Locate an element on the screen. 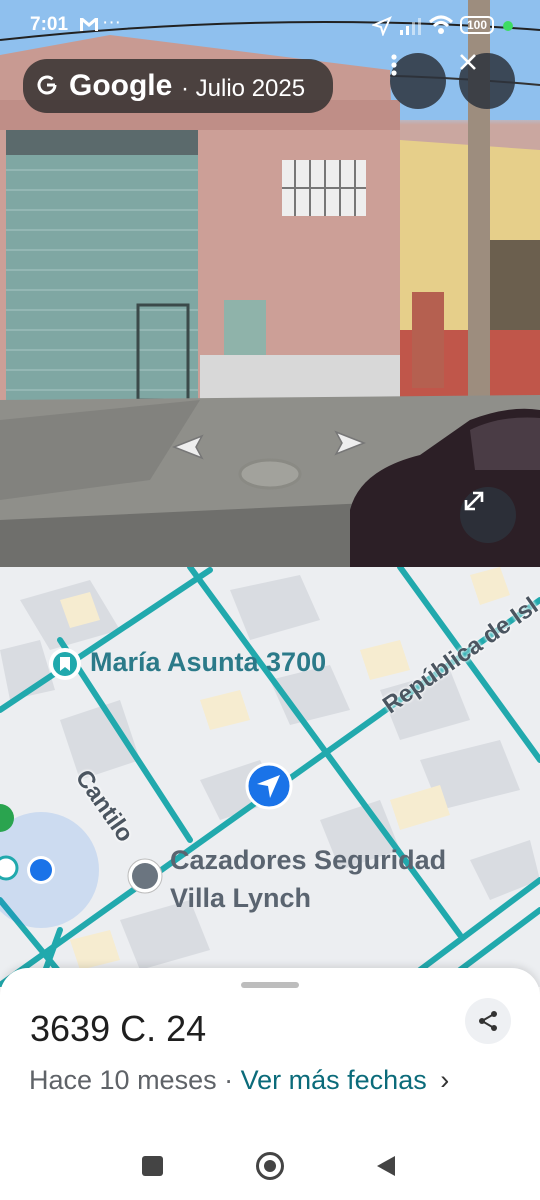 This screenshot has width=540, height=1200. circle-icon is located at coordinates (270, 1166).